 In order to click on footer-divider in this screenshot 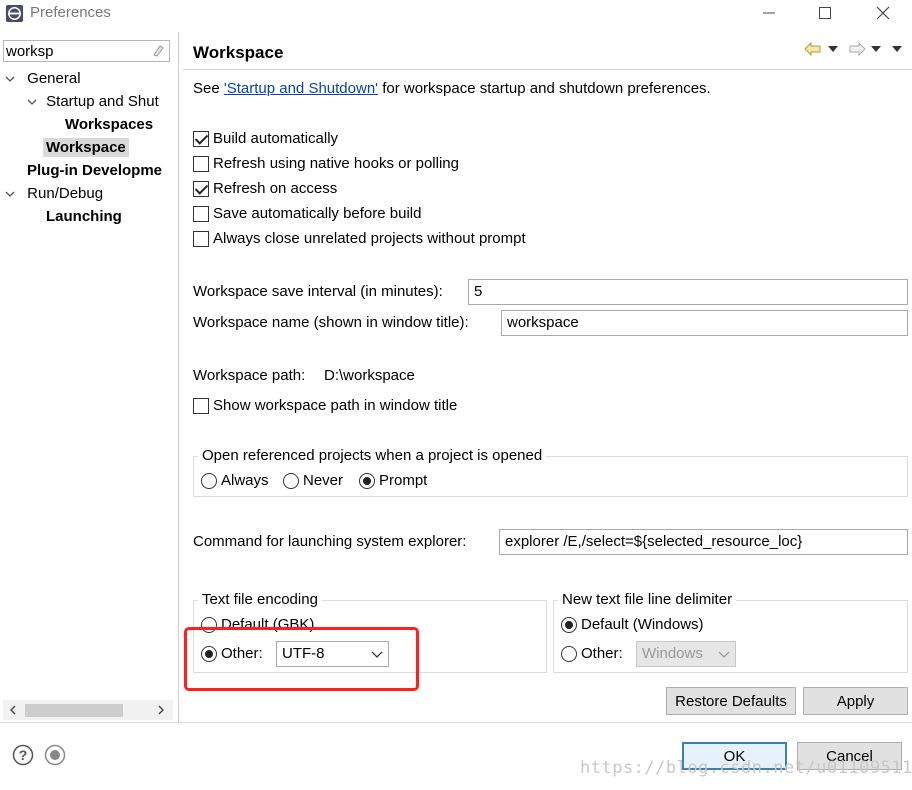, I will do `click(456, 722)`.